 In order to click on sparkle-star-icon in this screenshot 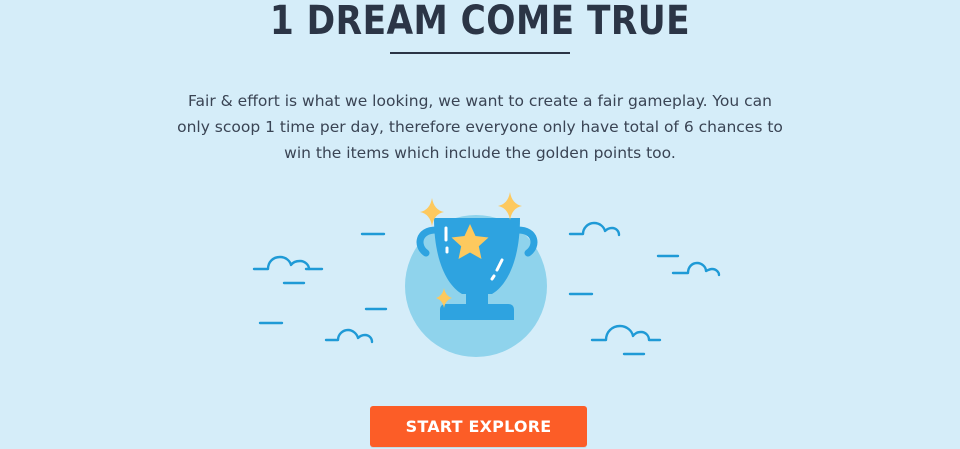, I will do `click(510, 206)`.